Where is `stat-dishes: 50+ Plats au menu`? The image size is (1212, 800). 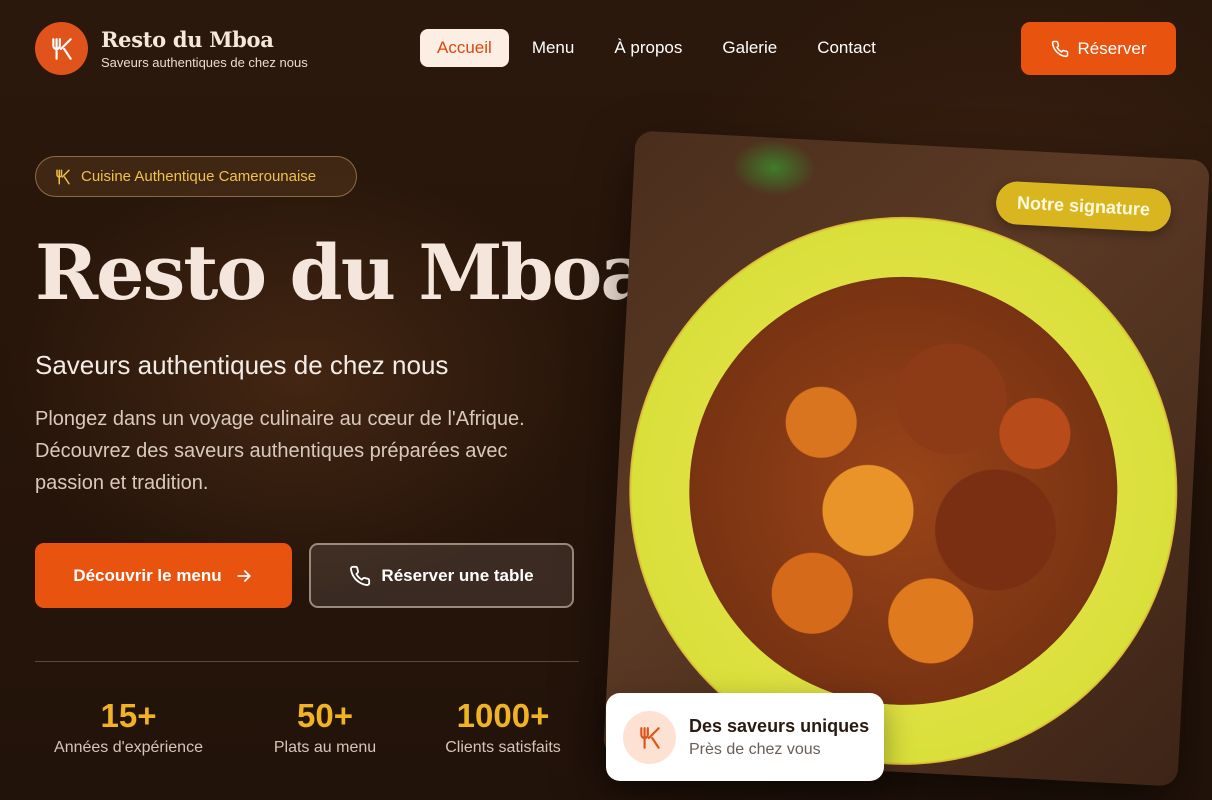
stat-dishes: 50+ Plats au menu is located at coordinates (325, 727).